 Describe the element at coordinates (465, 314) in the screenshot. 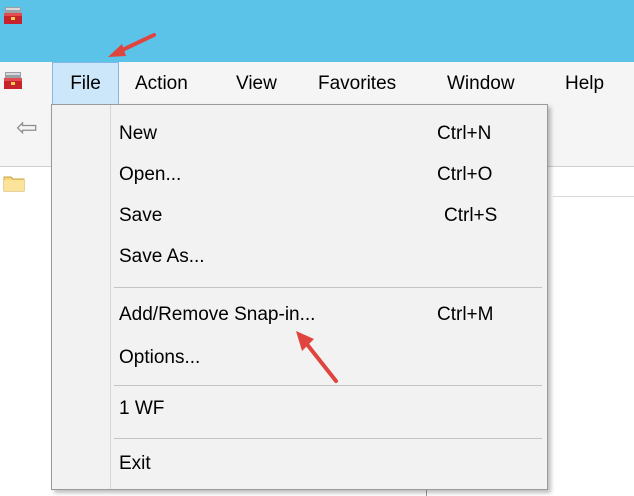

I see `menu-item-shortcut: Ctrl+M` at that location.